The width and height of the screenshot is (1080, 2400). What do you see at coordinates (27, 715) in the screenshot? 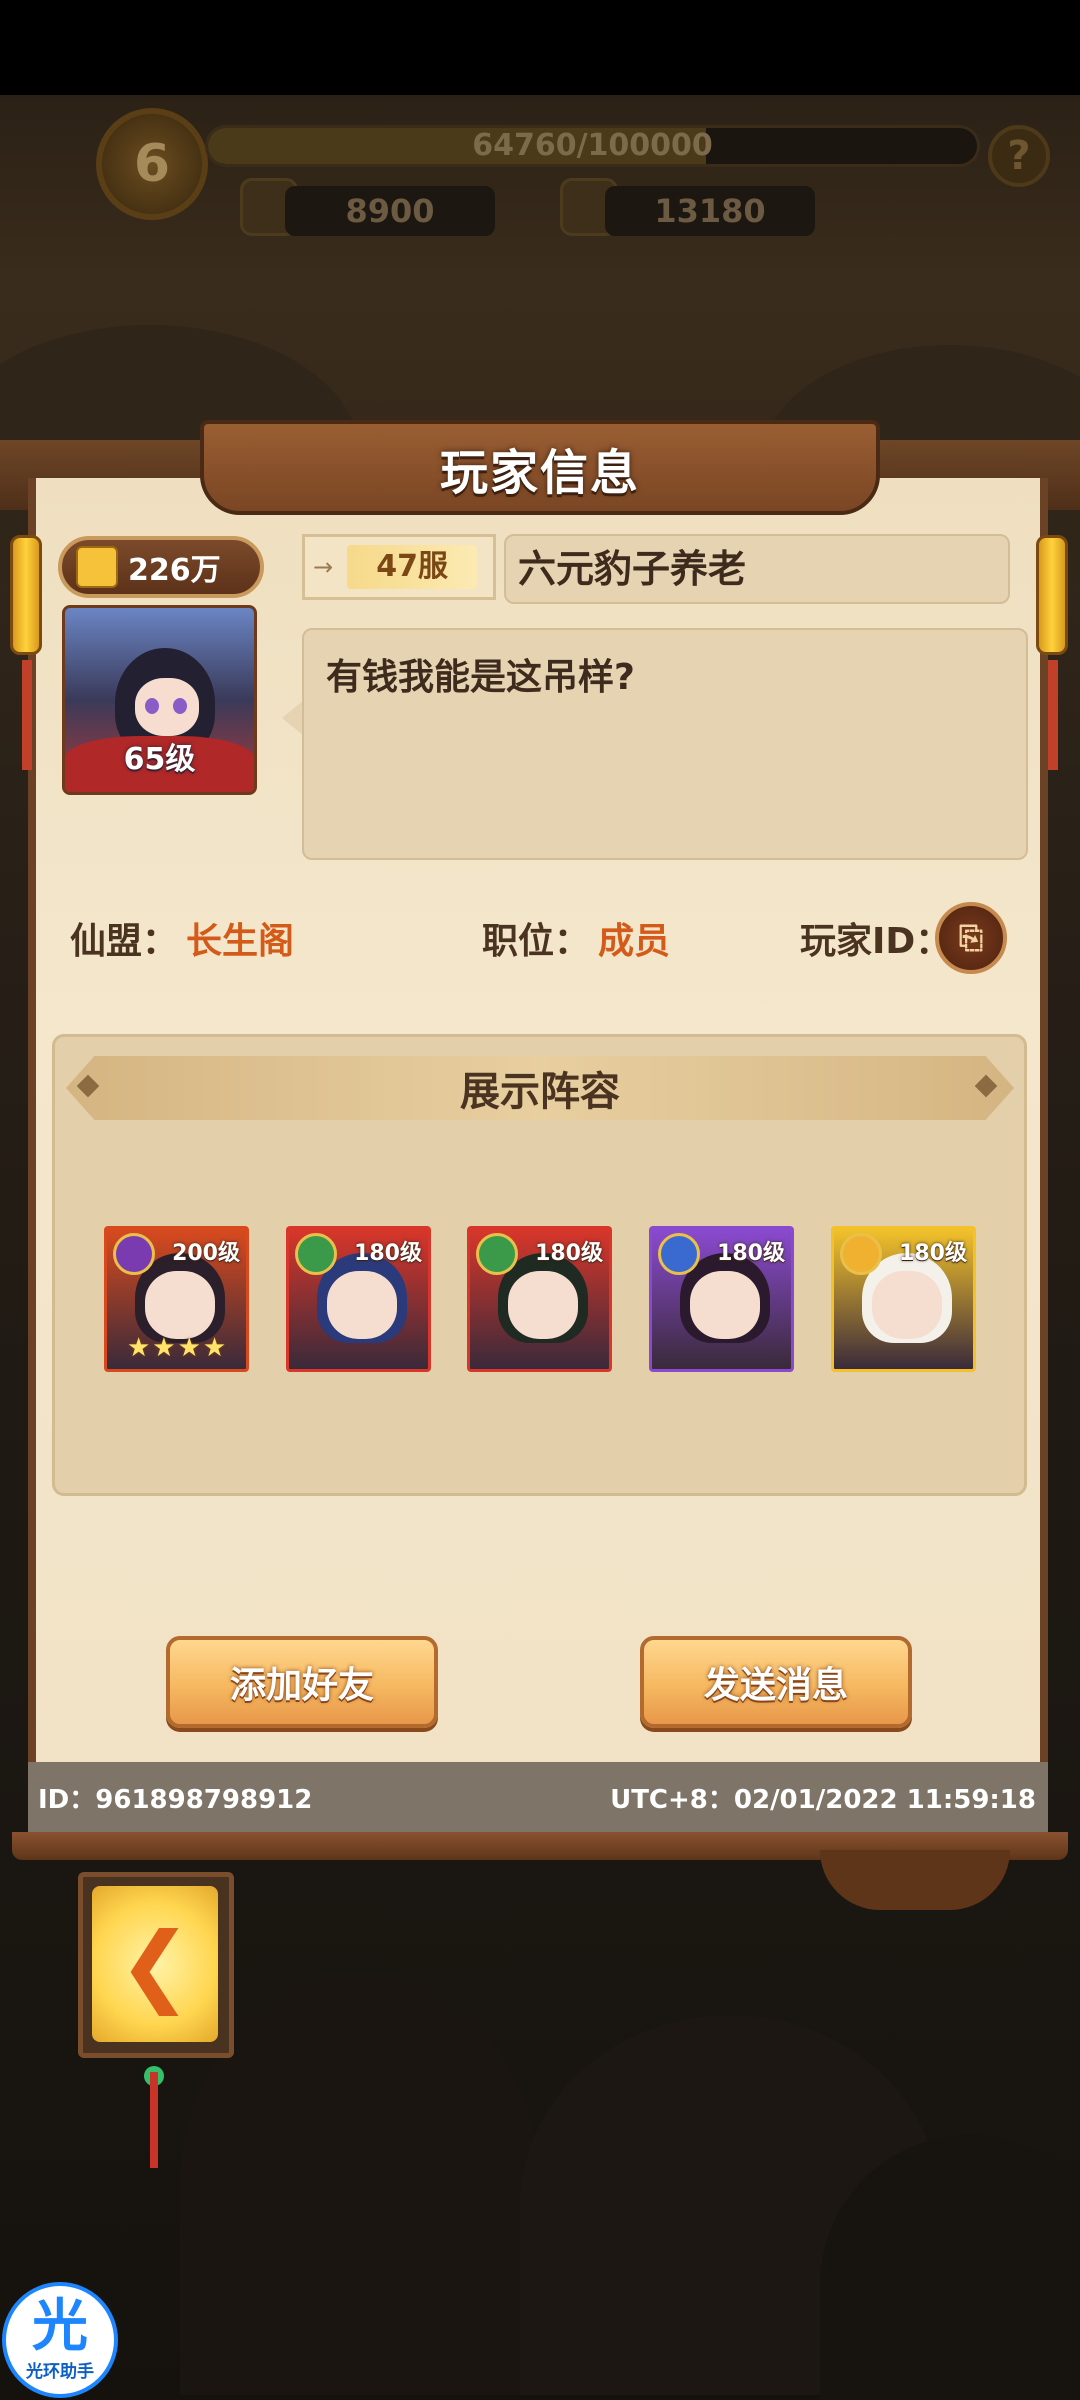
I see `left-post` at bounding box center [27, 715].